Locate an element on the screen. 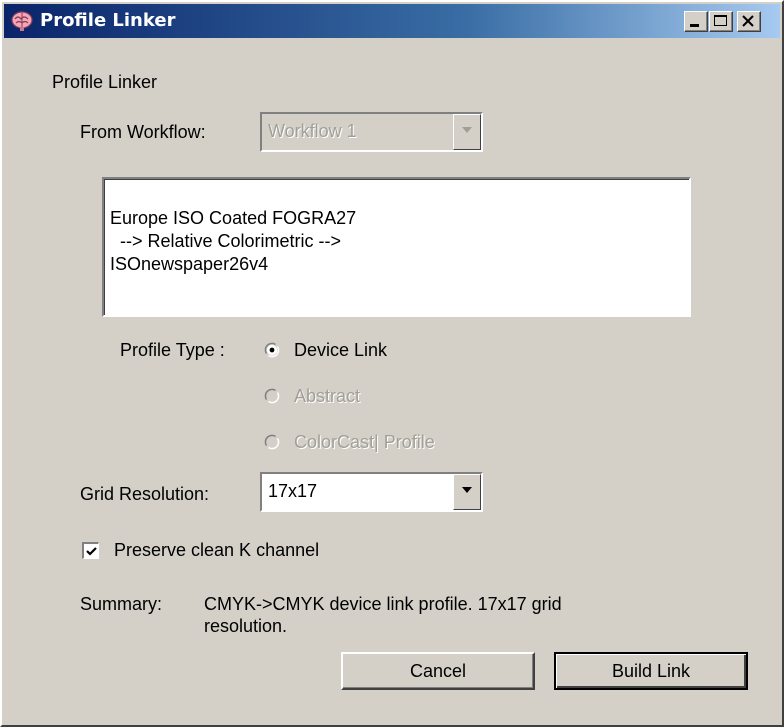 The image size is (784, 727). window-title: Profile Linker is located at coordinates (108, 20).